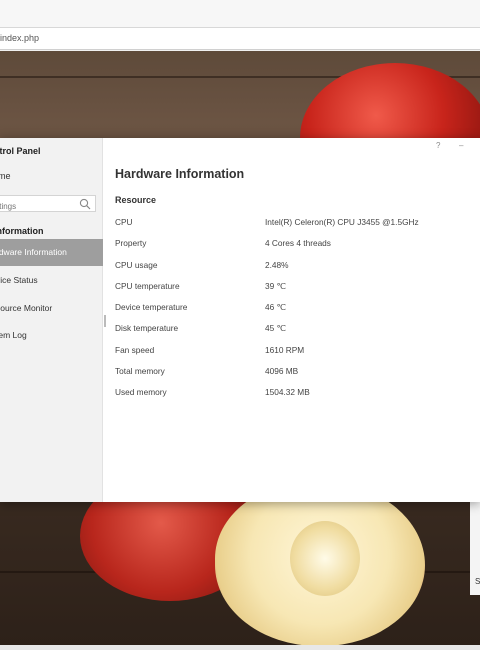  I want to click on address-bar: index.php, so click(240, 39).